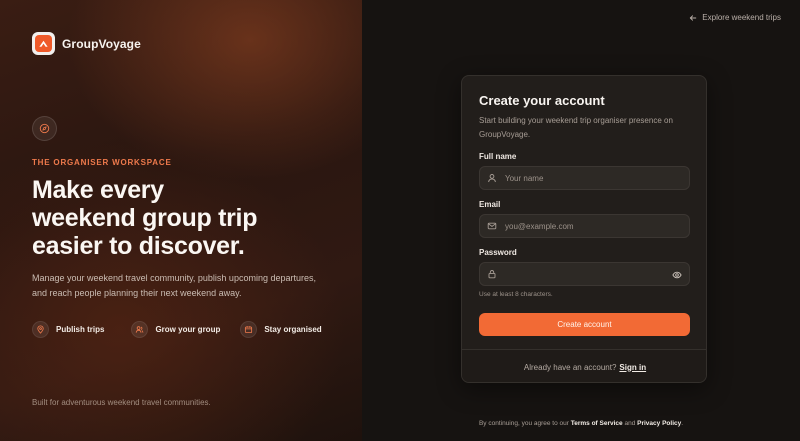 Image resolution: width=800 pixels, height=441 pixels. I want to click on full-name-label: Full name, so click(498, 156).